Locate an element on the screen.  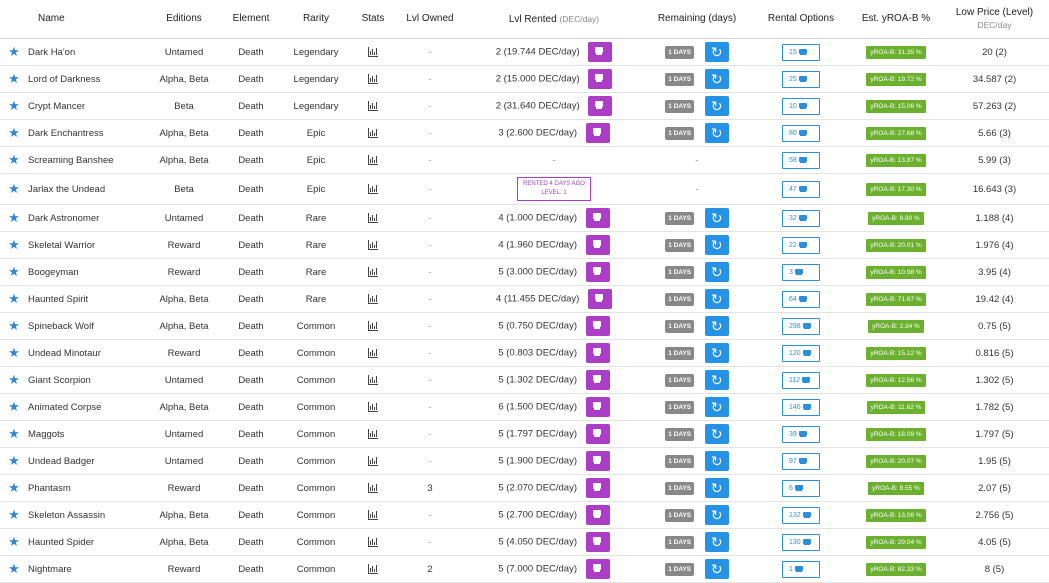
rental-options-button: 32 is located at coordinates (801, 218).